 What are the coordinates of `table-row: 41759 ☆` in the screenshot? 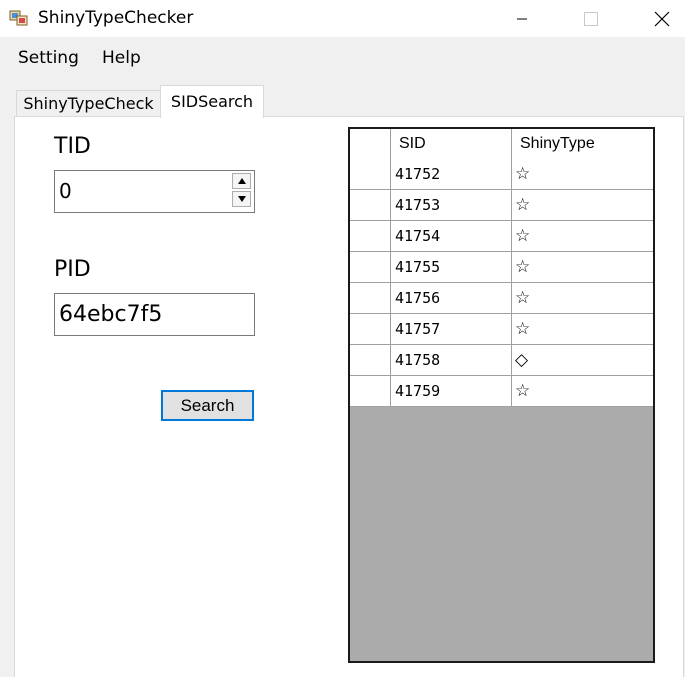 It's located at (501, 391).